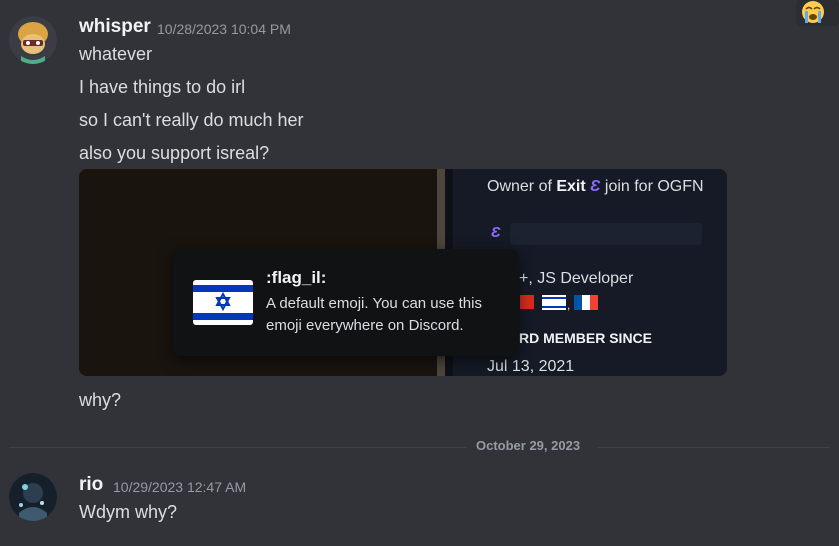 The width and height of the screenshot is (839, 546). I want to click on emoji-name: :flag_il:, so click(296, 277).